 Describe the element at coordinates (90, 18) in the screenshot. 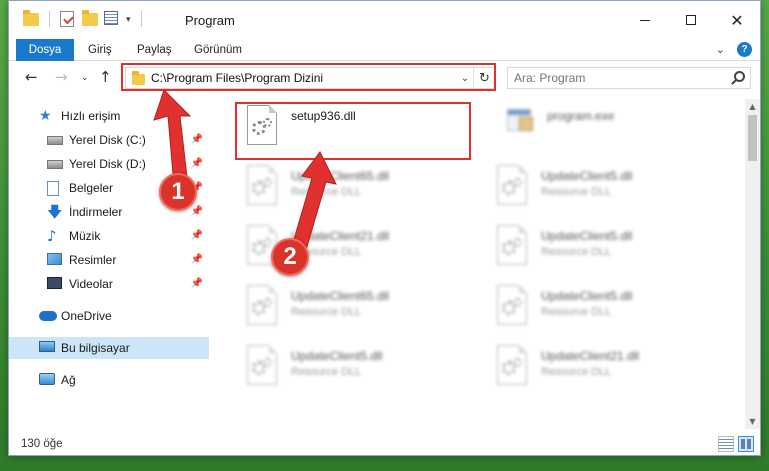

I see `new-folder-icon` at that location.